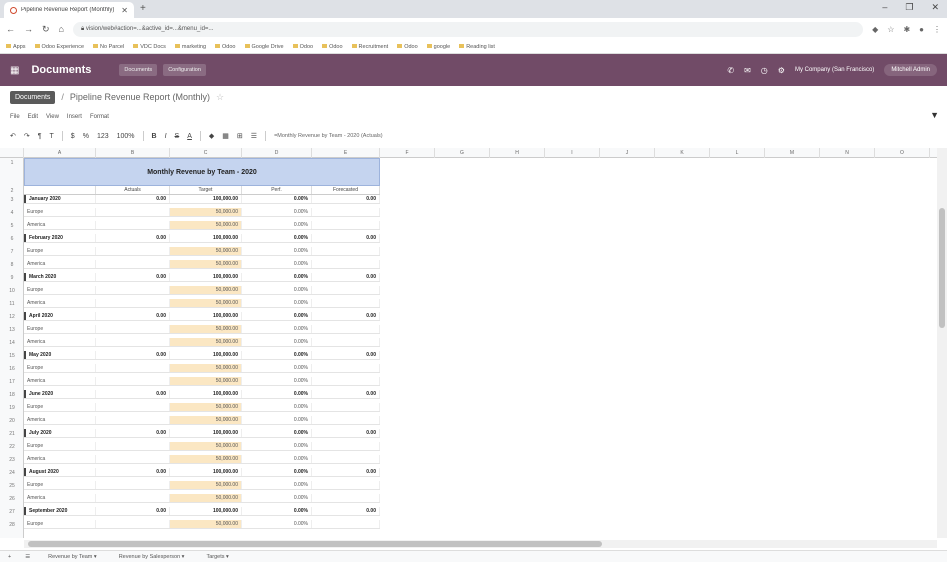 The width and height of the screenshot is (947, 562). I want to click on settings-icon: ⚙, so click(781, 70).